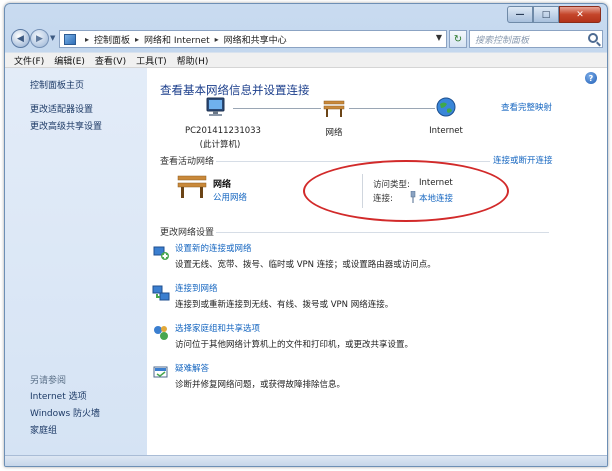  What do you see at coordinates (580, 14) in the screenshot?
I see `close-button: ✕` at bounding box center [580, 14].